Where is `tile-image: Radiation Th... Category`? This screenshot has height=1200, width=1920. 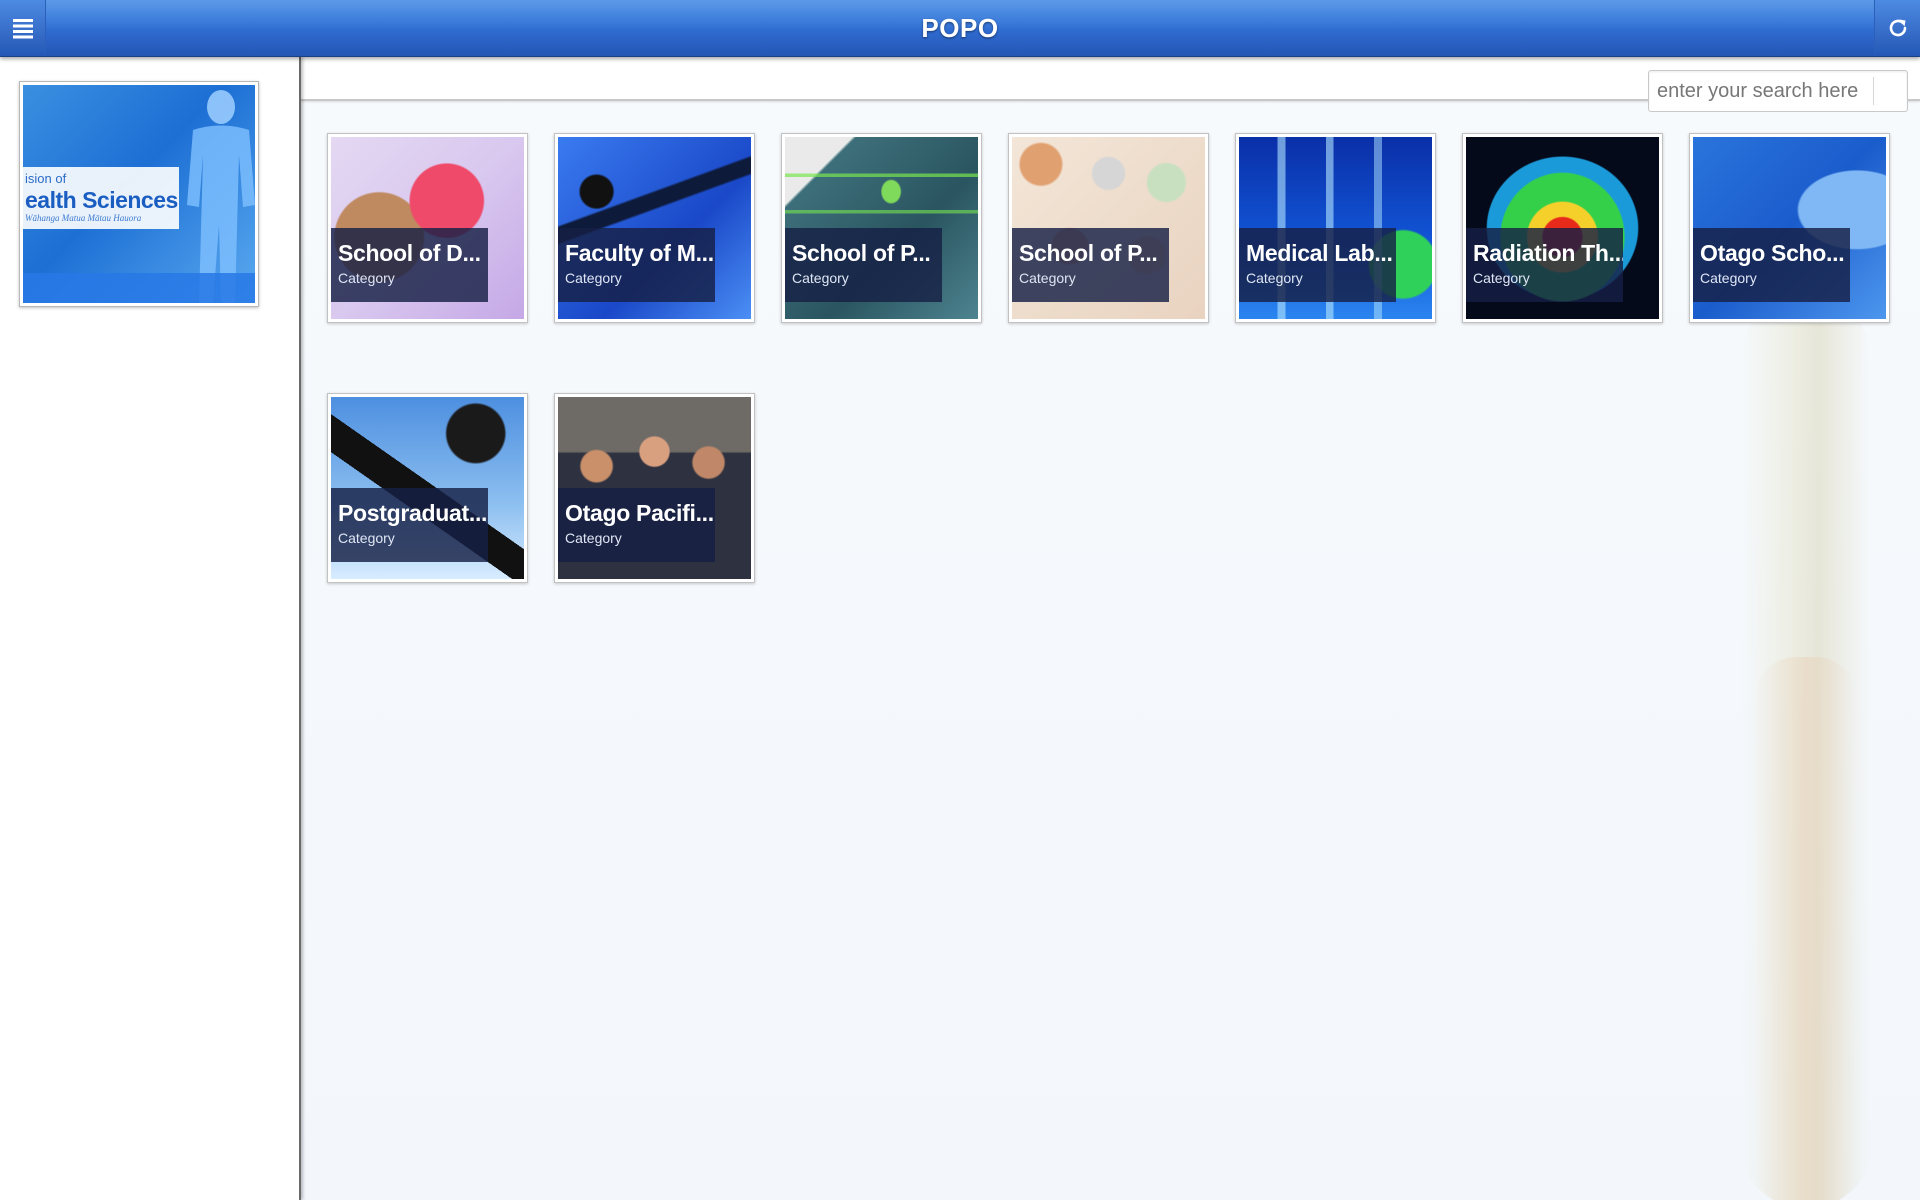
tile-image: Radiation Th... Category is located at coordinates (1562, 228).